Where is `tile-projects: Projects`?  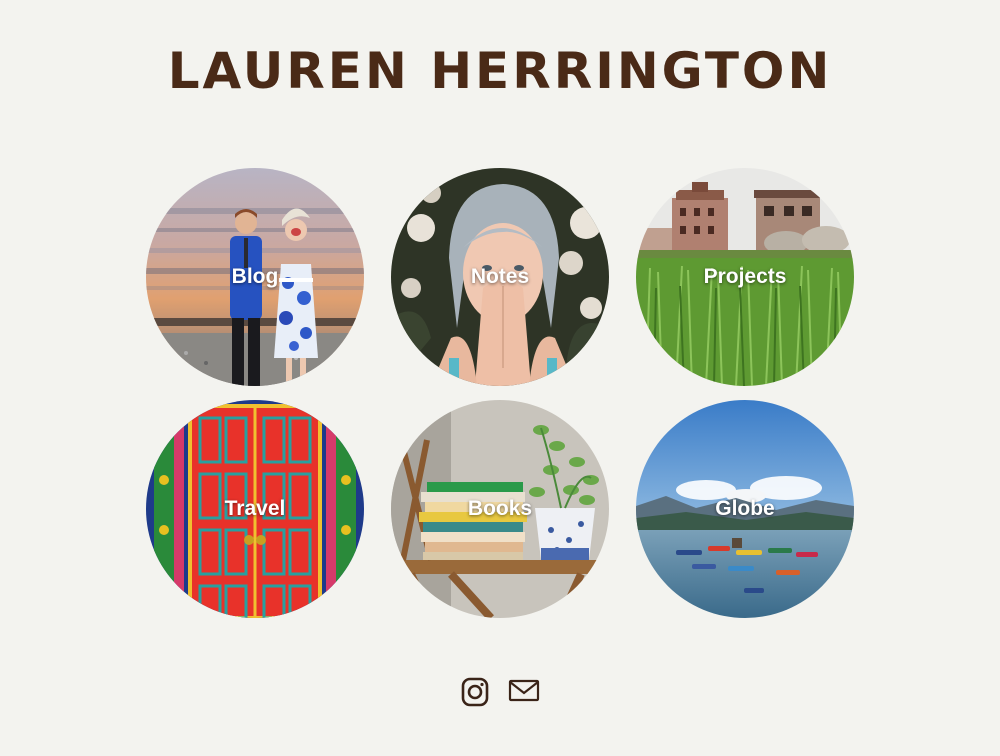 tile-projects: Projects is located at coordinates (745, 277).